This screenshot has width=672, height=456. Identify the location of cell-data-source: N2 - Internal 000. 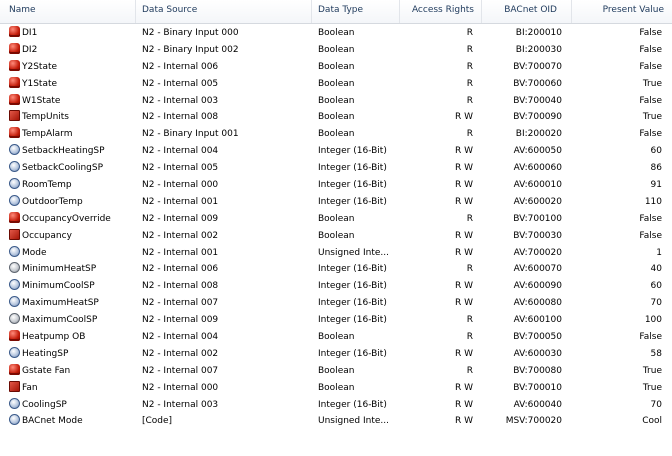
(180, 185).